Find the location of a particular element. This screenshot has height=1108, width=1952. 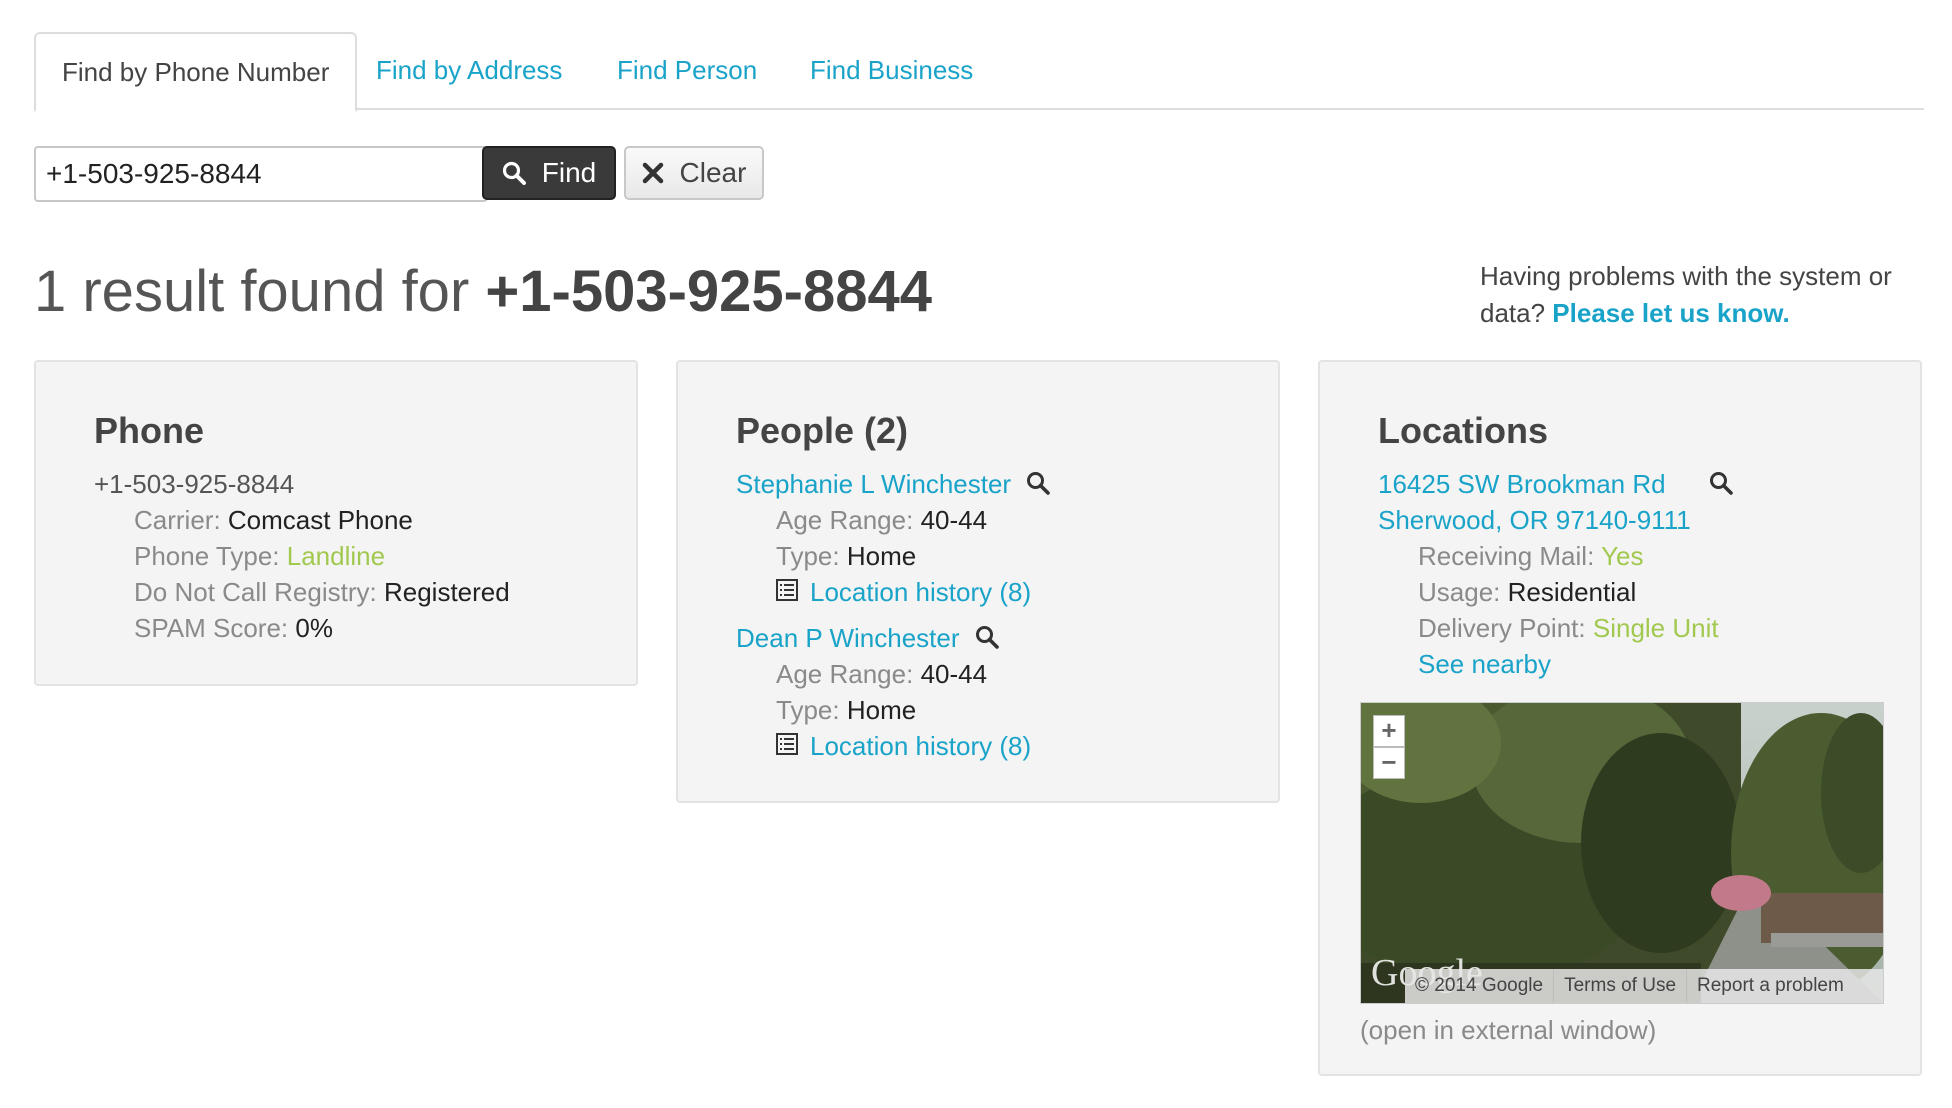

result-heading-number: +1-503-925-8844 is located at coordinates (709, 291).